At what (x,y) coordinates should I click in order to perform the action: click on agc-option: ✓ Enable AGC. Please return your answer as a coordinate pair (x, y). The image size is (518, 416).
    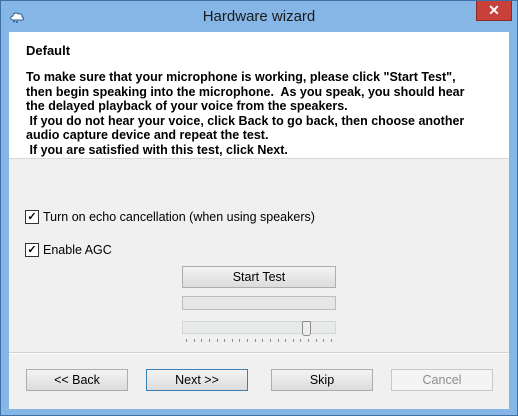
    Looking at the image, I should click on (68, 250).